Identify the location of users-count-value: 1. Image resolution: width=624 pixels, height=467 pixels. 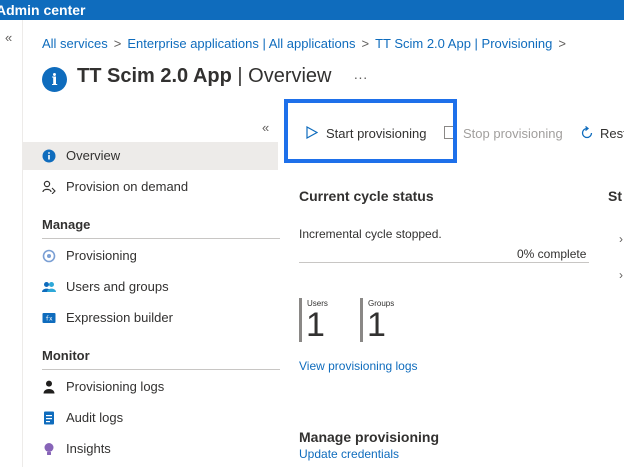
(315, 325).